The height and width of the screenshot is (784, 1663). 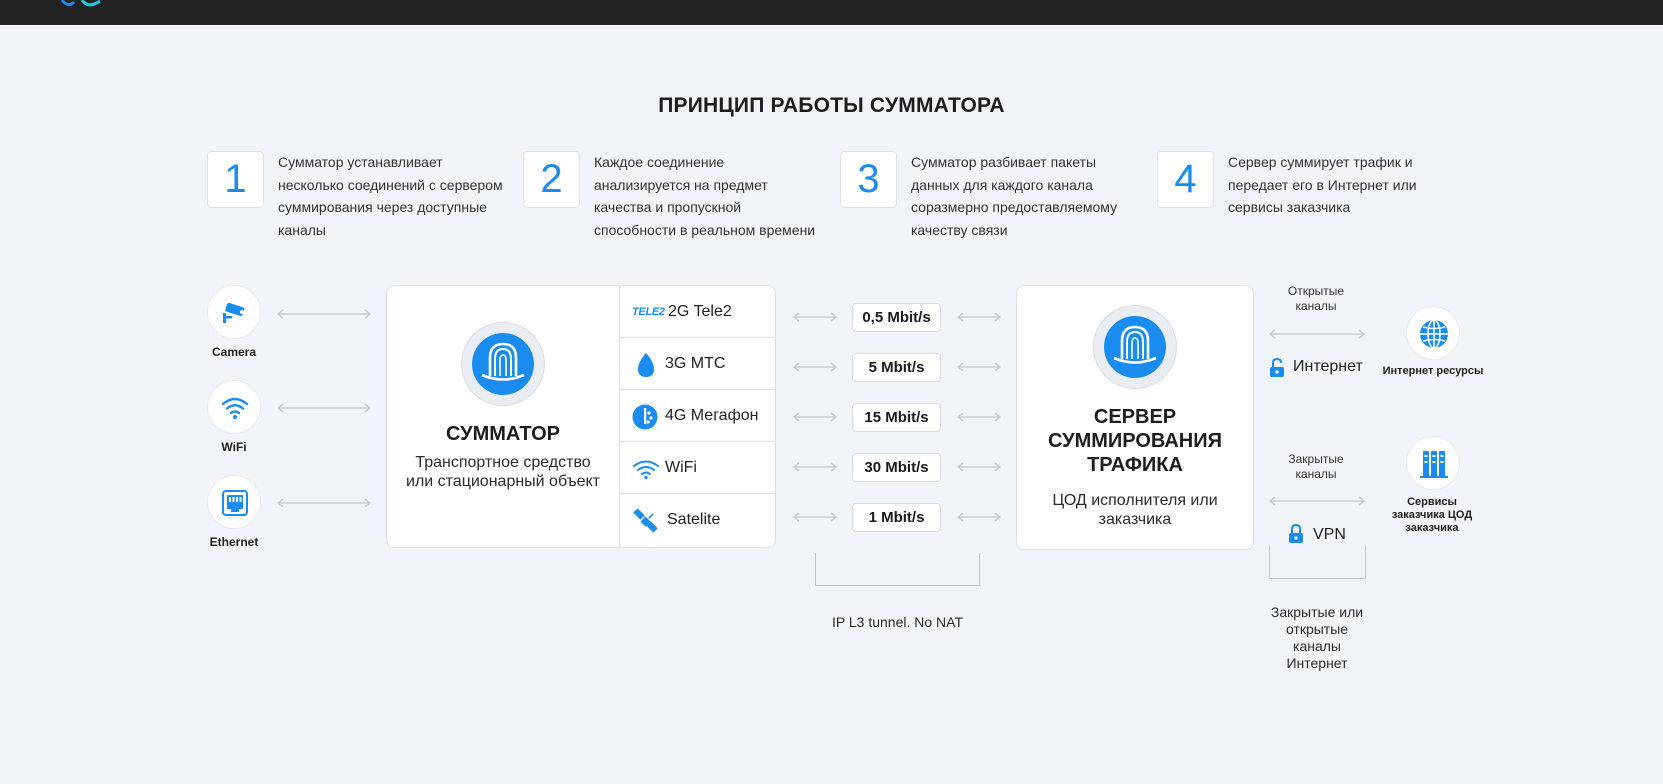 I want to click on customer-services-line-1: Сервисы, so click(x=1432, y=502).